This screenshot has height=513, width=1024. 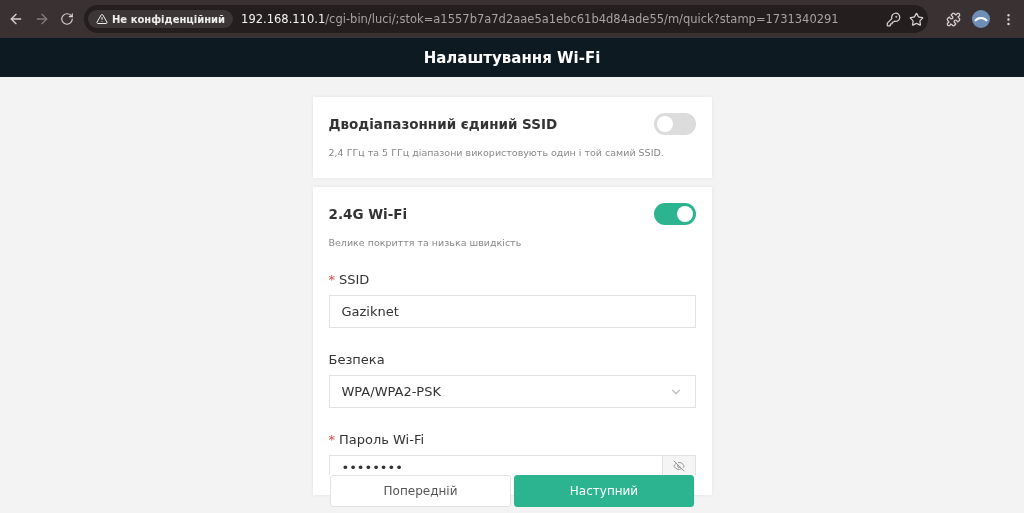 I want to click on card-description: 2,4 ГГц та 5 ГГц діапазони використовують один і той самий SSID., so click(x=496, y=152).